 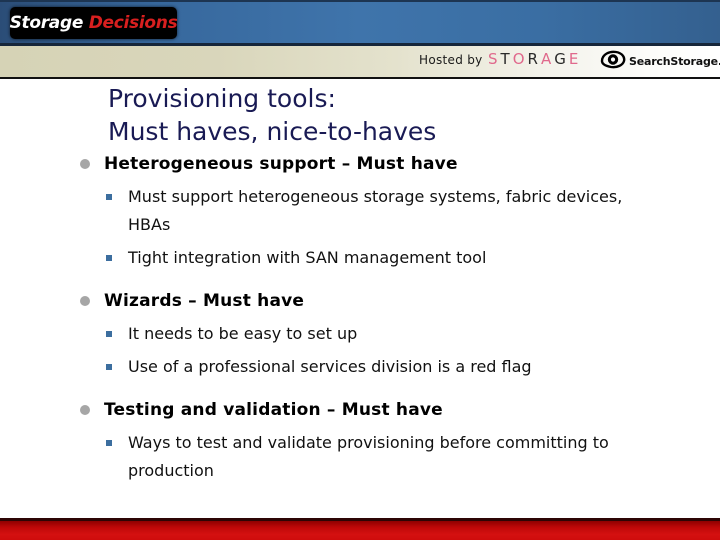 I want to click on bullet-level1: Wizards – Must have, so click(x=360, y=301).